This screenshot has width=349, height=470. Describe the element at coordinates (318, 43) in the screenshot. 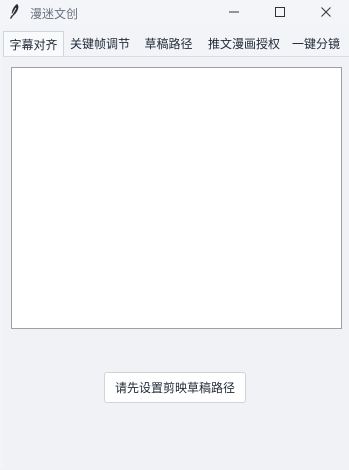

I see `tab-storyboard: 一键分镜` at that location.